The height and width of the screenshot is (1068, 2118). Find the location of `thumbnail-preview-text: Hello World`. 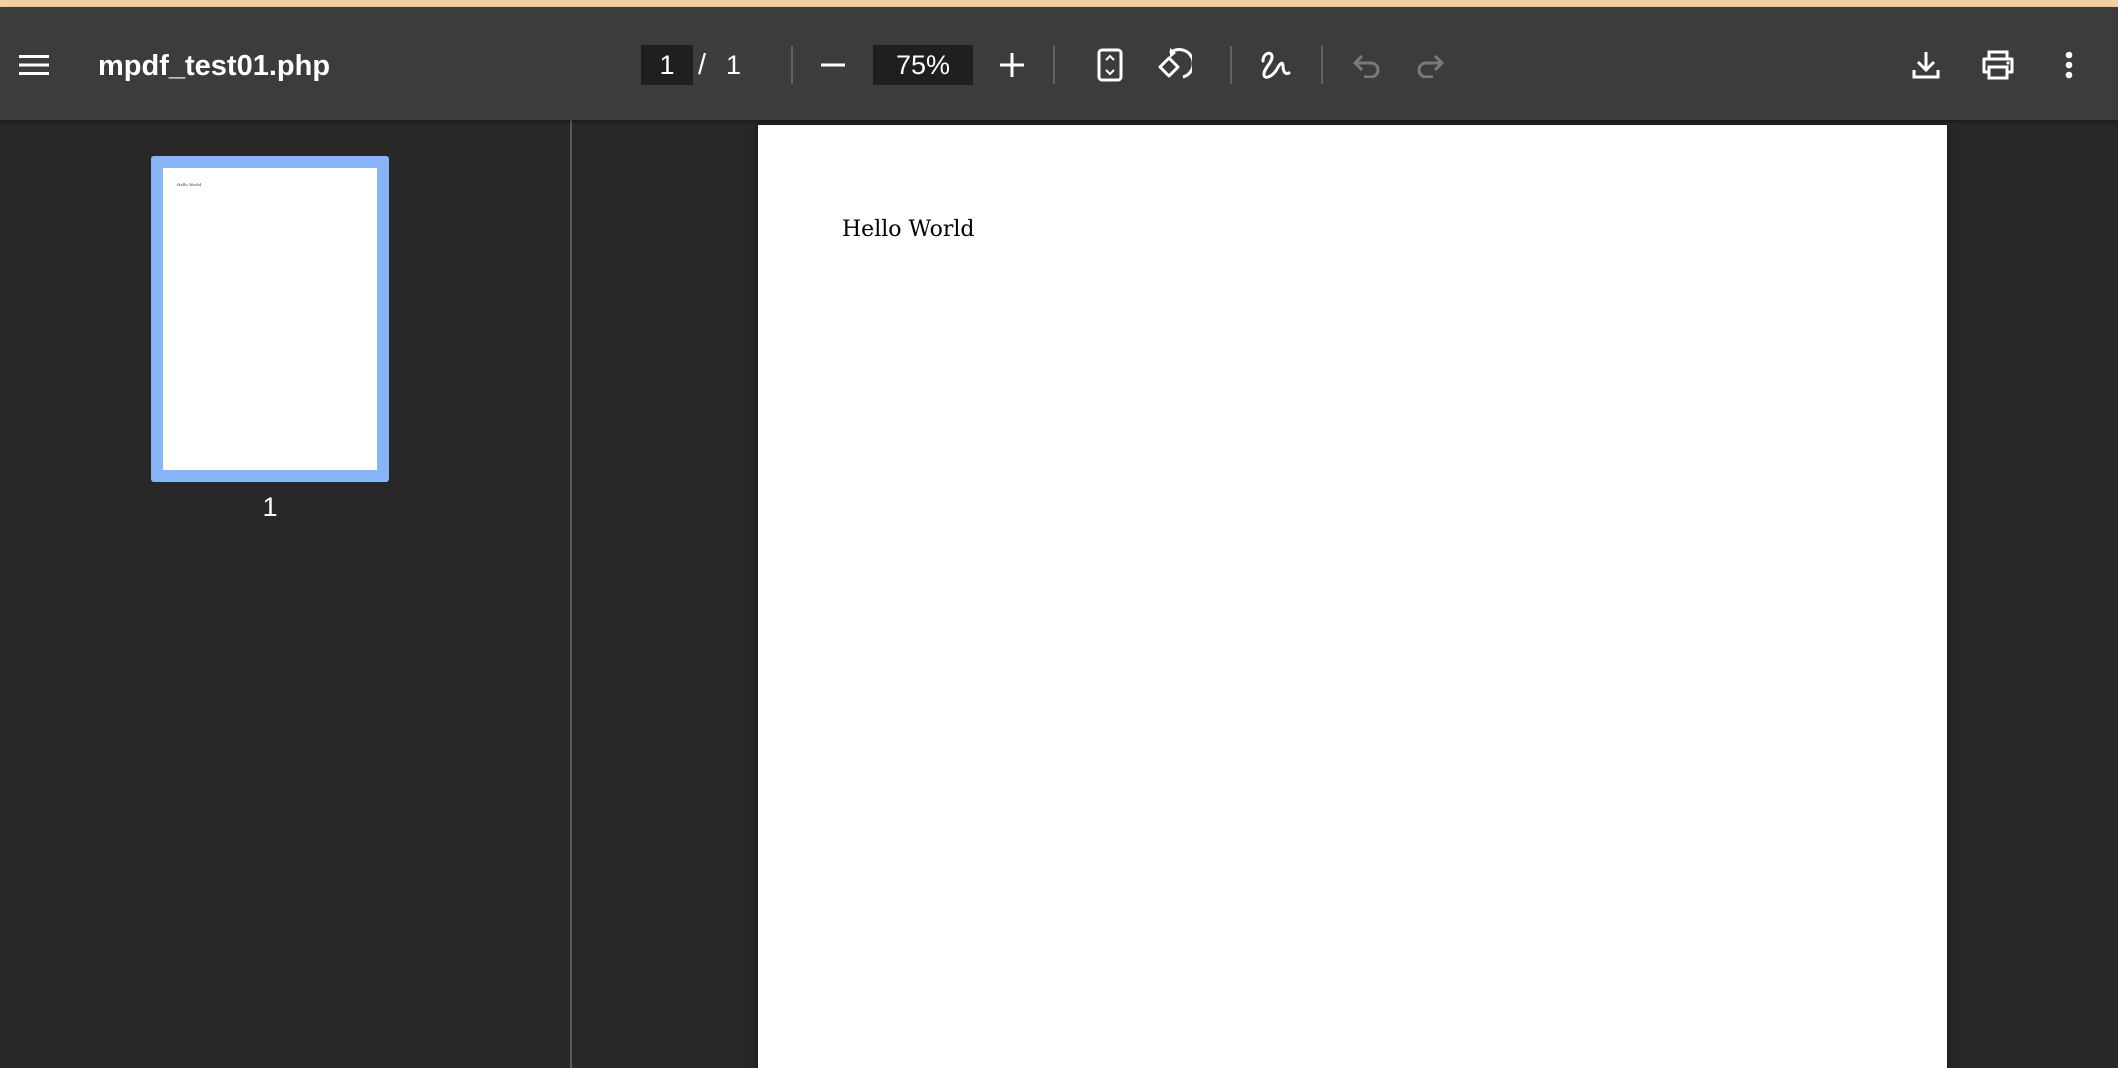

thumbnail-preview-text: Hello World is located at coordinates (189, 184).